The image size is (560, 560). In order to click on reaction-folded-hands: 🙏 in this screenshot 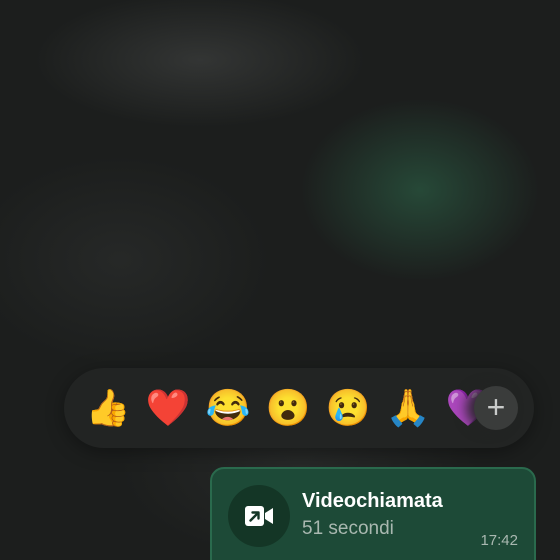, I will do `click(408, 408)`.